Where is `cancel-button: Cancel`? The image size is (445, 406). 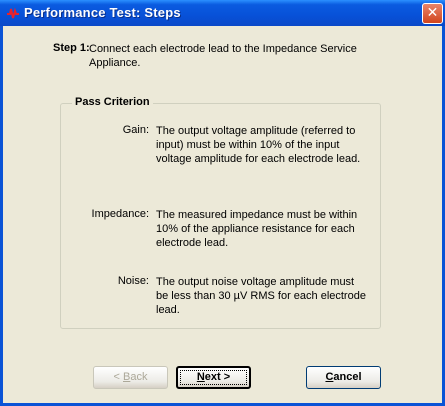 cancel-button: Cancel is located at coordinates (343, 377).